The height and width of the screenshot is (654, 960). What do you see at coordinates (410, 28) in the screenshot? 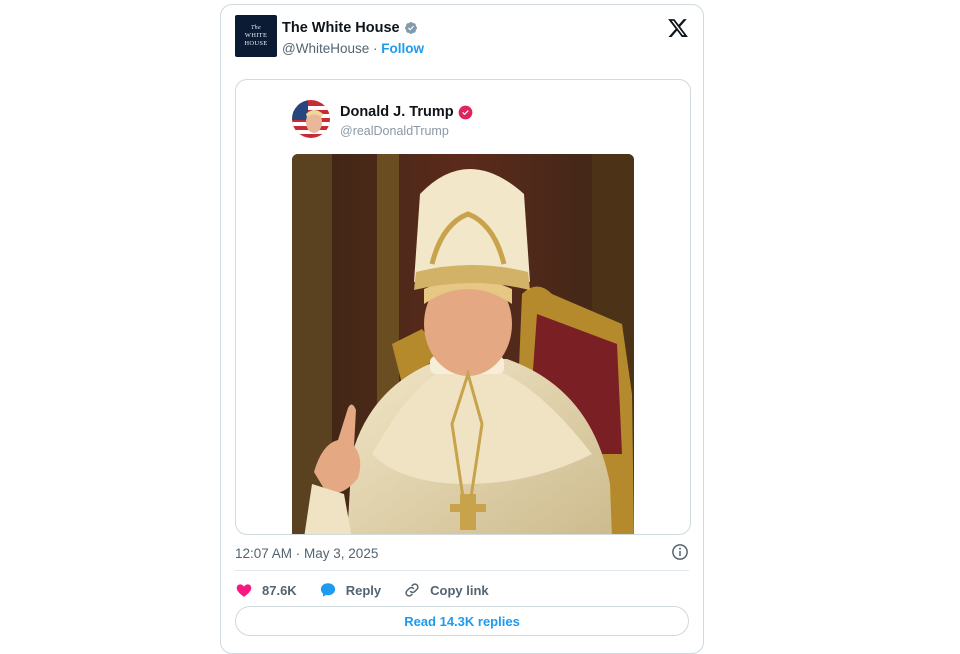
I see `verified-gray-badge-icon` at bounding box center [410, 28].